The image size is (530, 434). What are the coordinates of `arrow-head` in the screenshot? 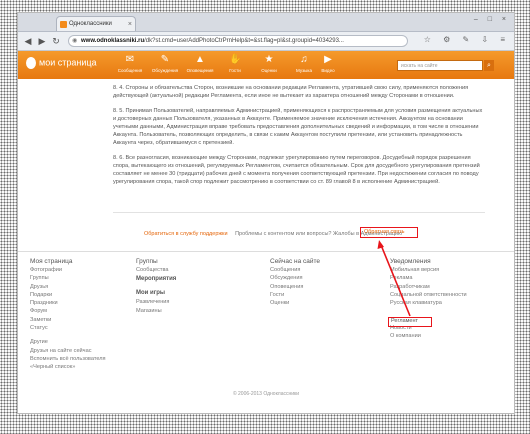 It's located at (380, 244).